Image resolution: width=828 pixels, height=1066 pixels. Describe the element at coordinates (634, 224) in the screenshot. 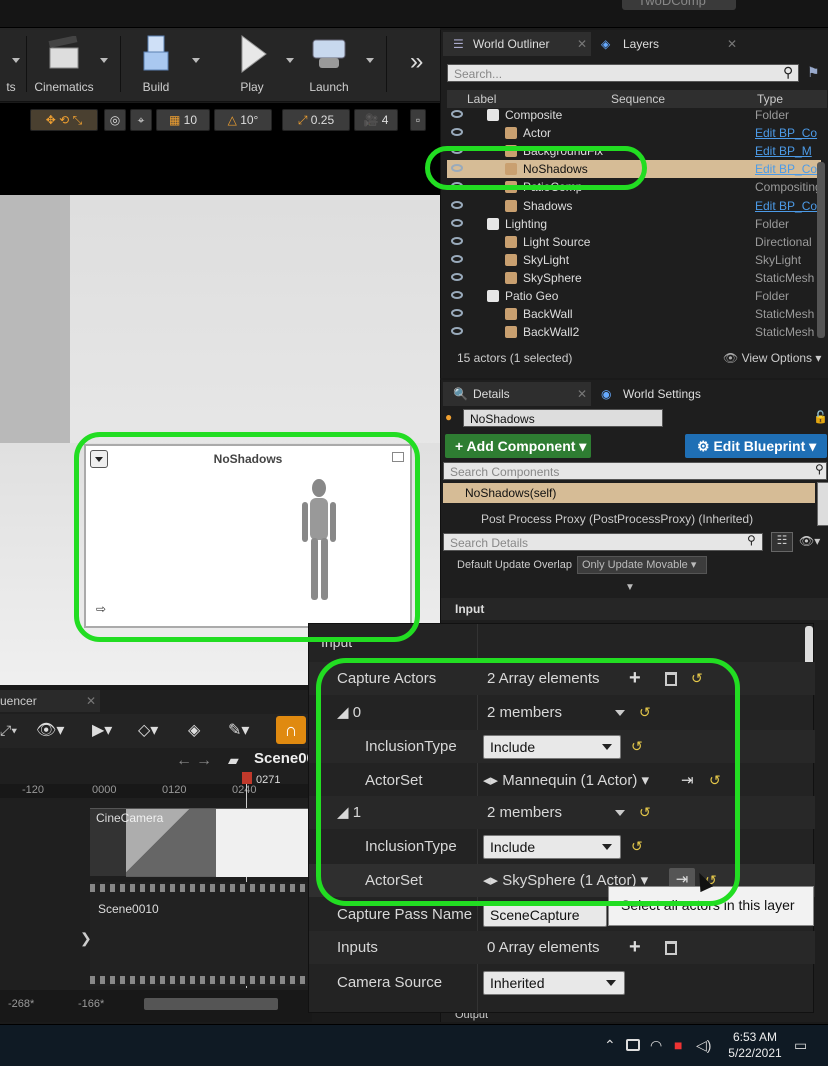

I see `outliner-row: Lighting Folder` at that location.